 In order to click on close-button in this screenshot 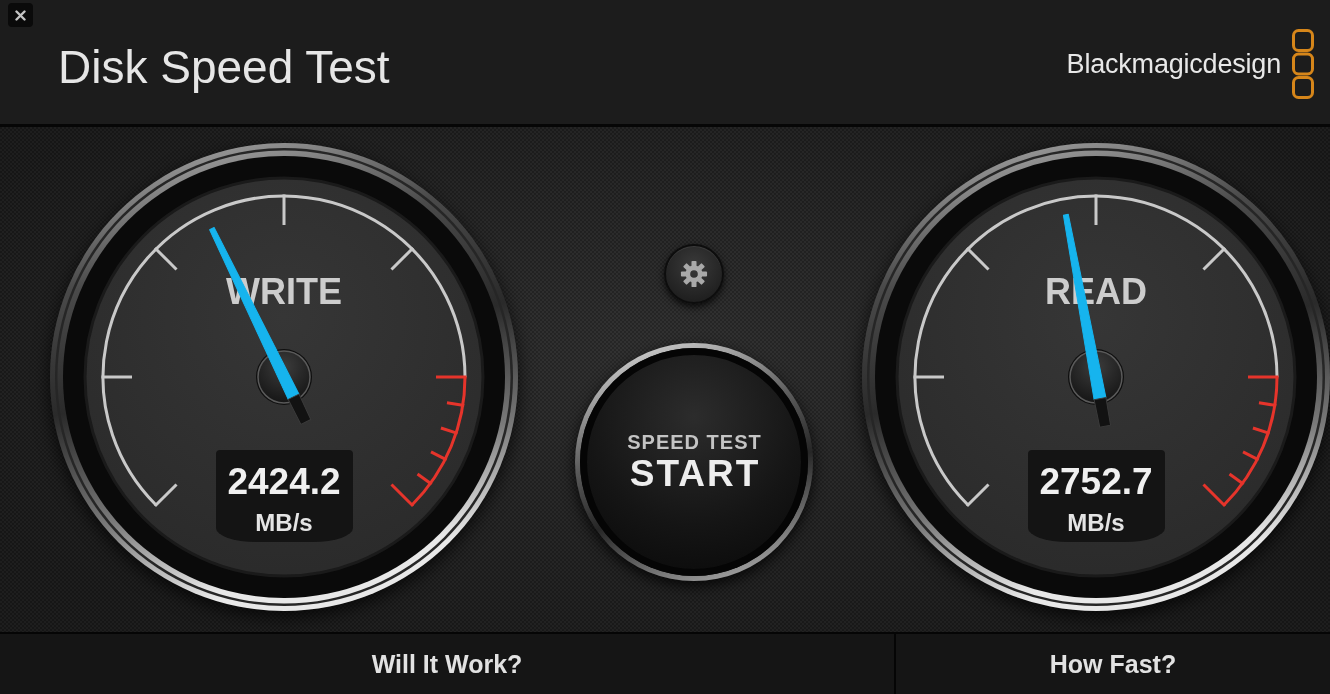, I will do `click(20, 15)`.